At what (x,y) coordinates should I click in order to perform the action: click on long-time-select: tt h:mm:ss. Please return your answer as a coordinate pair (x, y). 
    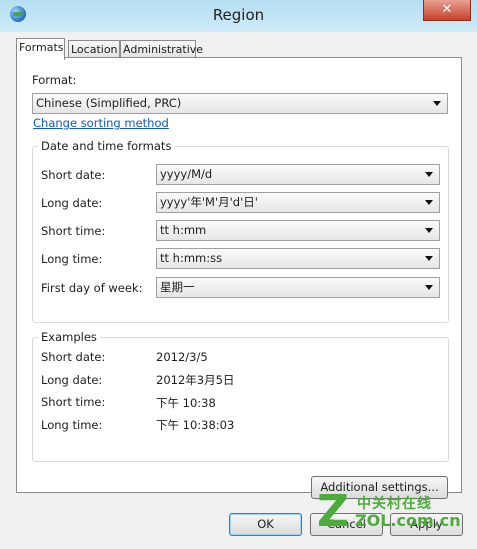
    Looking at the image, I should click on (298, 258).